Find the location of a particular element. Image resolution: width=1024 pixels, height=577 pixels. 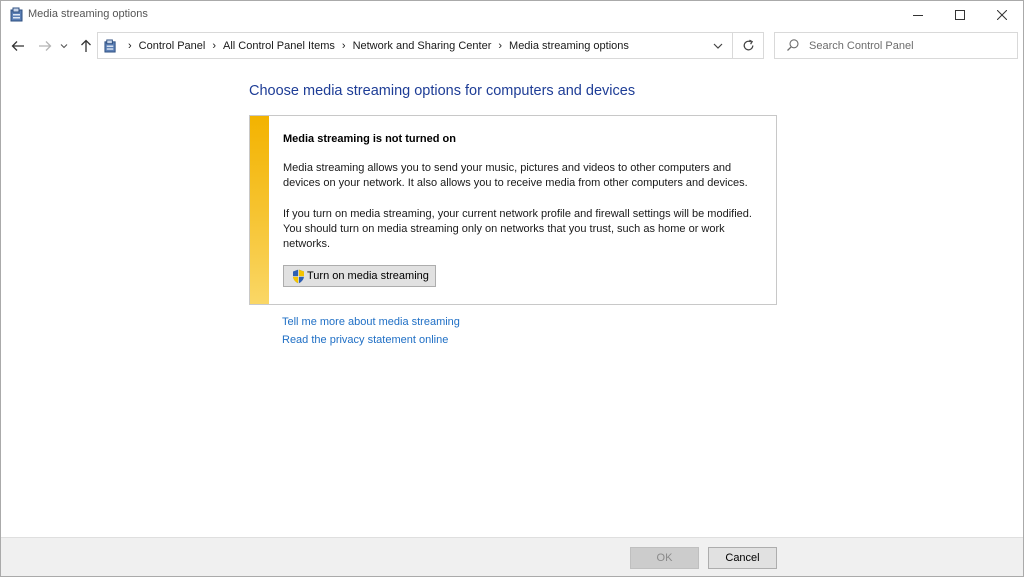

minimize-button is located at coordinates (918, 15).